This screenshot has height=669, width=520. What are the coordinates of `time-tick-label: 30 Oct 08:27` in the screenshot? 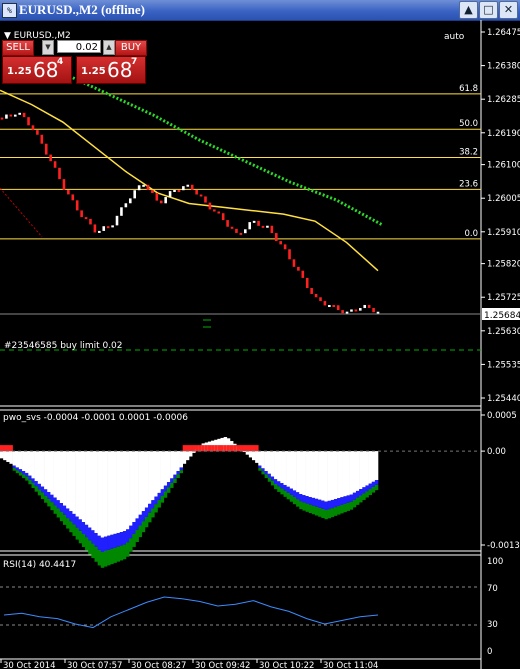 It's located at (158, 665).